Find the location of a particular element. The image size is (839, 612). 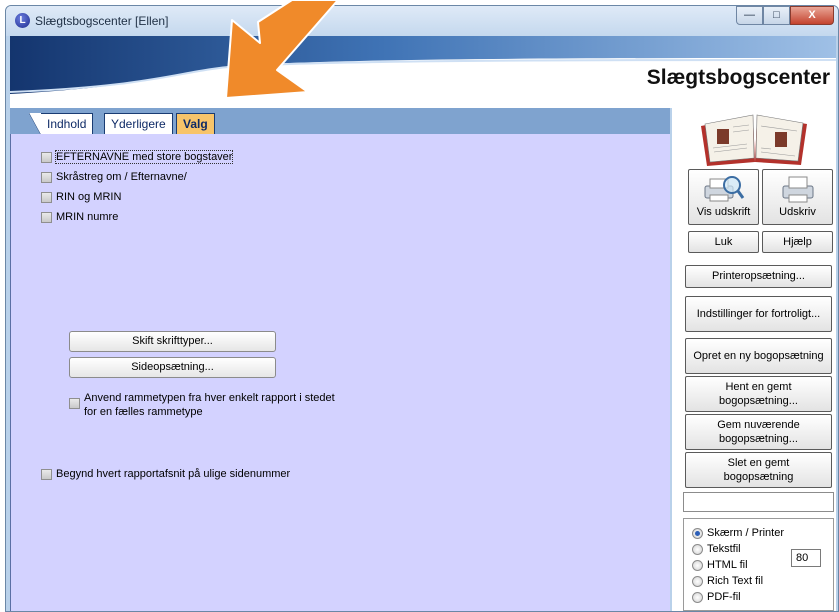

checkbox-label: RIN og MRIN is located at coordinates (89, 197).